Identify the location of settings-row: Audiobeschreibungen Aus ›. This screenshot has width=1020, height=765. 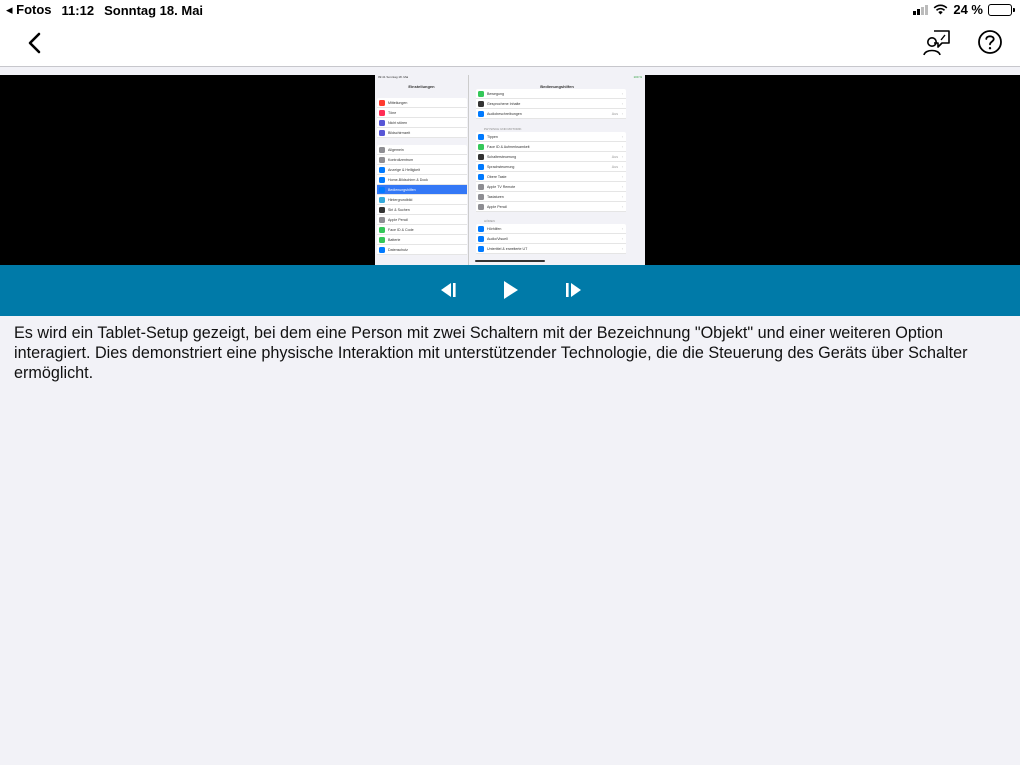
(551, 114).